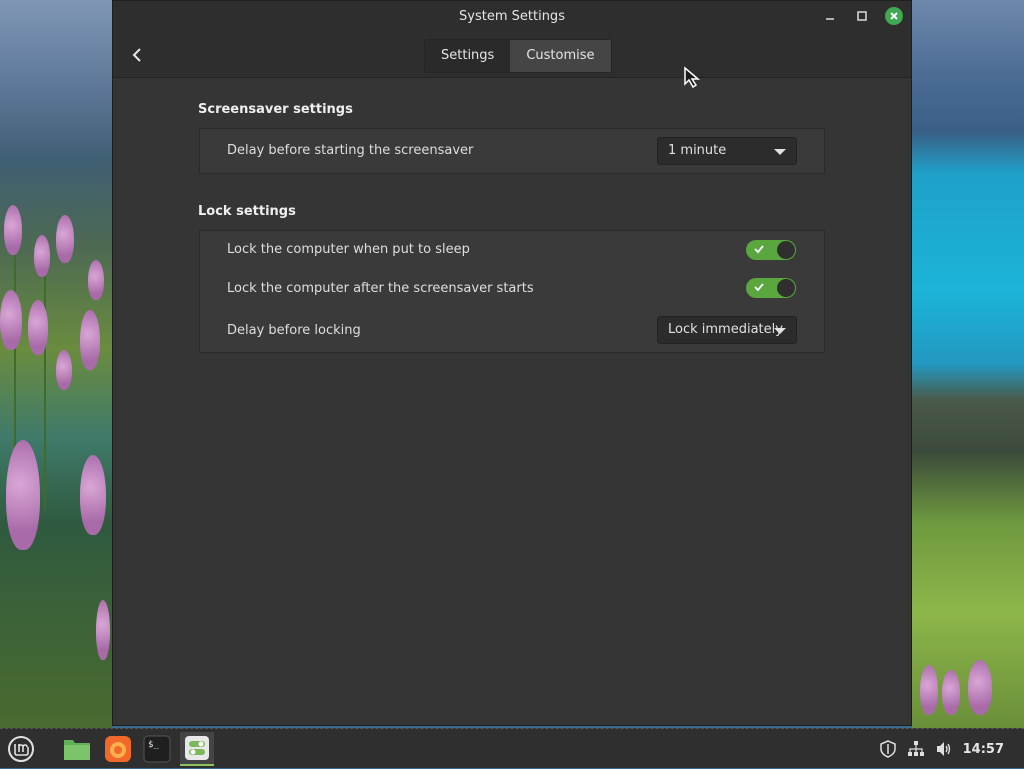 The image size is (1024, 769). I want to click on firefox-launcher, so click(118, 749).